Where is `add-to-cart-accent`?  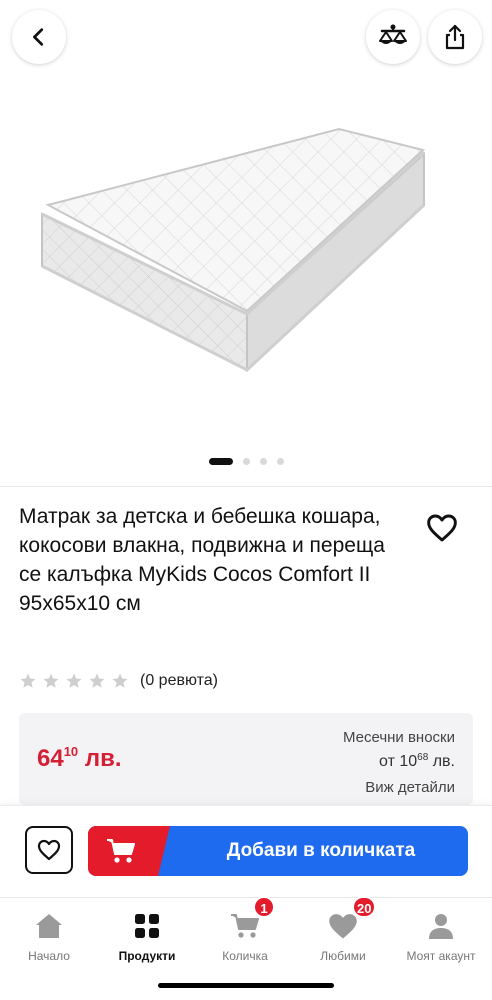 add-to-cart-accent is located at coordinates (129, 851).